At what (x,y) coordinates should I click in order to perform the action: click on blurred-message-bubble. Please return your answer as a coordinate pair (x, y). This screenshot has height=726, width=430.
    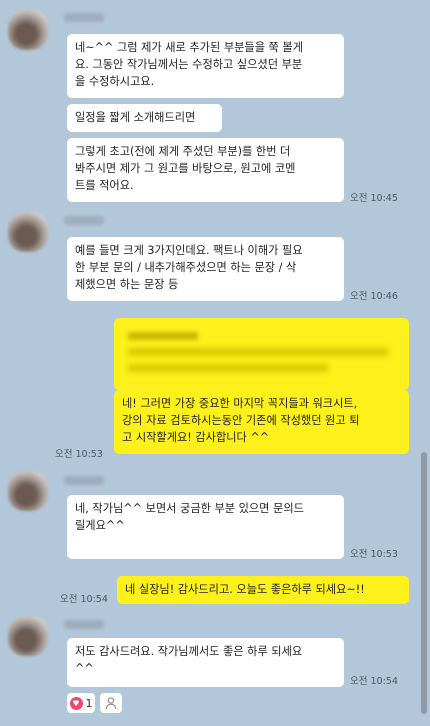
    Looking at the image, I should click on (261, 354).